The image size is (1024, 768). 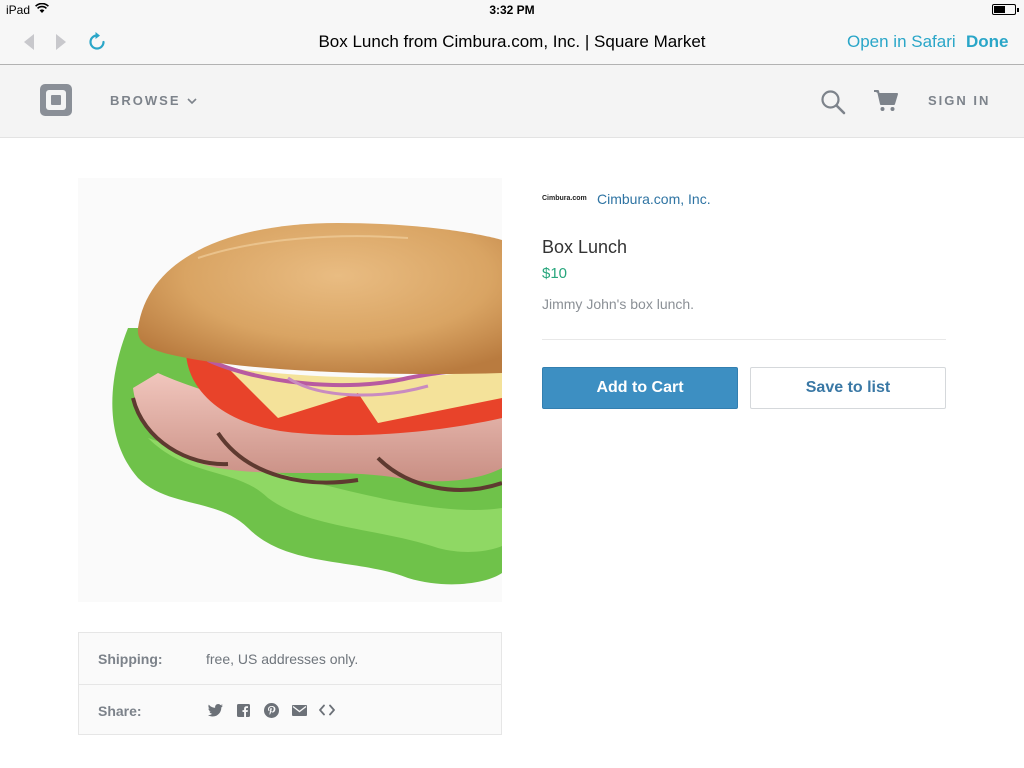 I want to click on save-to-list-button: Save to list, so click(x=848, y=388).